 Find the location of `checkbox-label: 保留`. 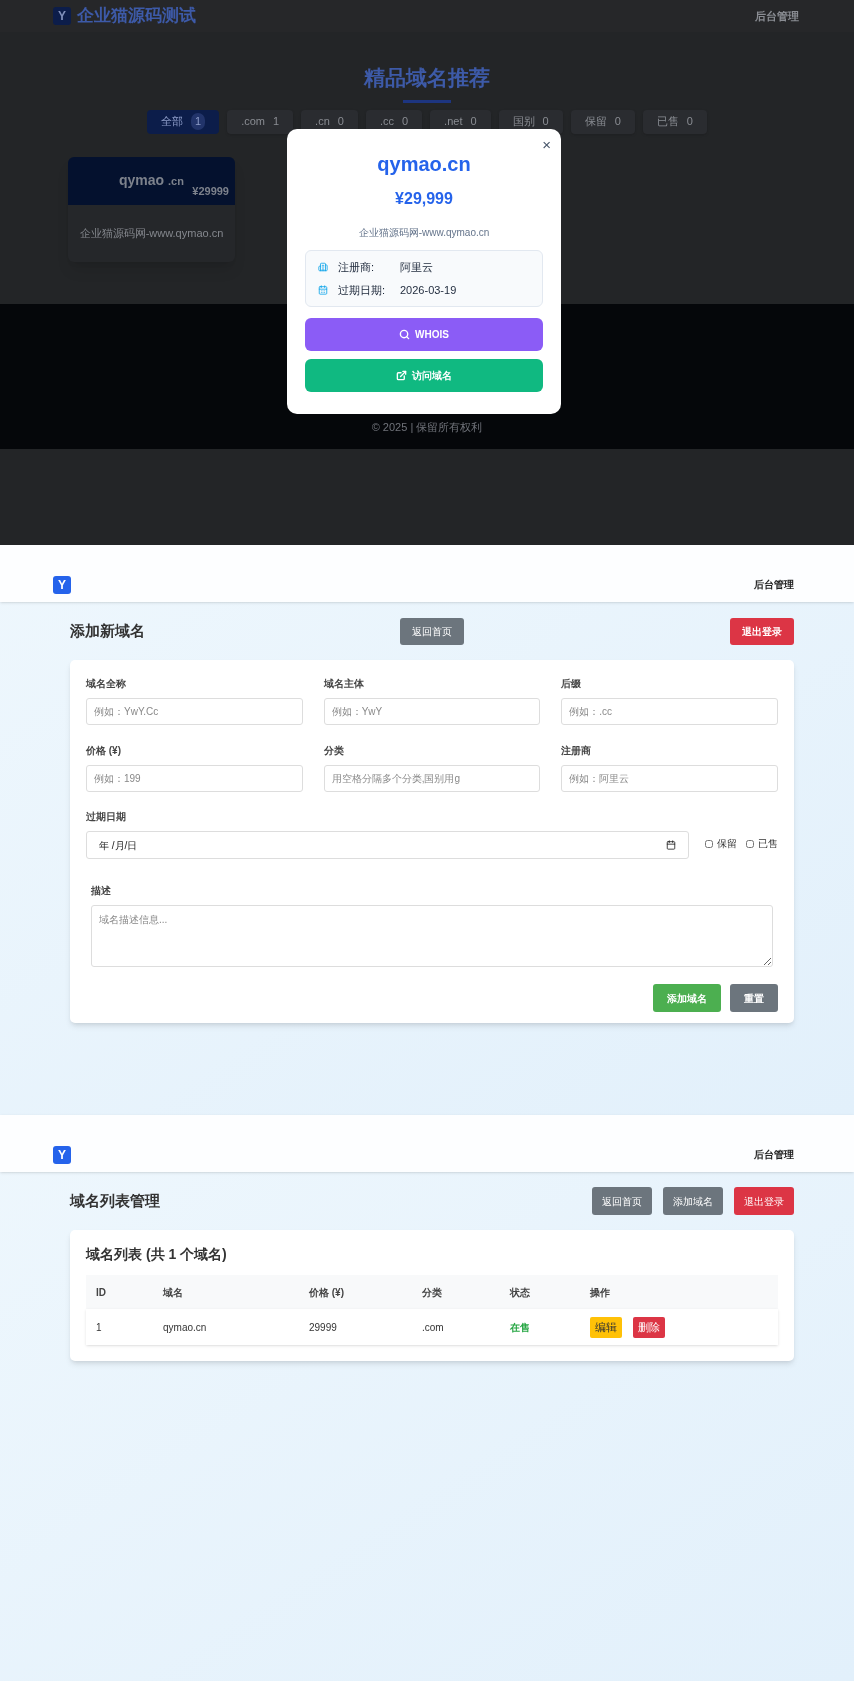

checkbox-label: 保留 is located at coordinates (727, 844).